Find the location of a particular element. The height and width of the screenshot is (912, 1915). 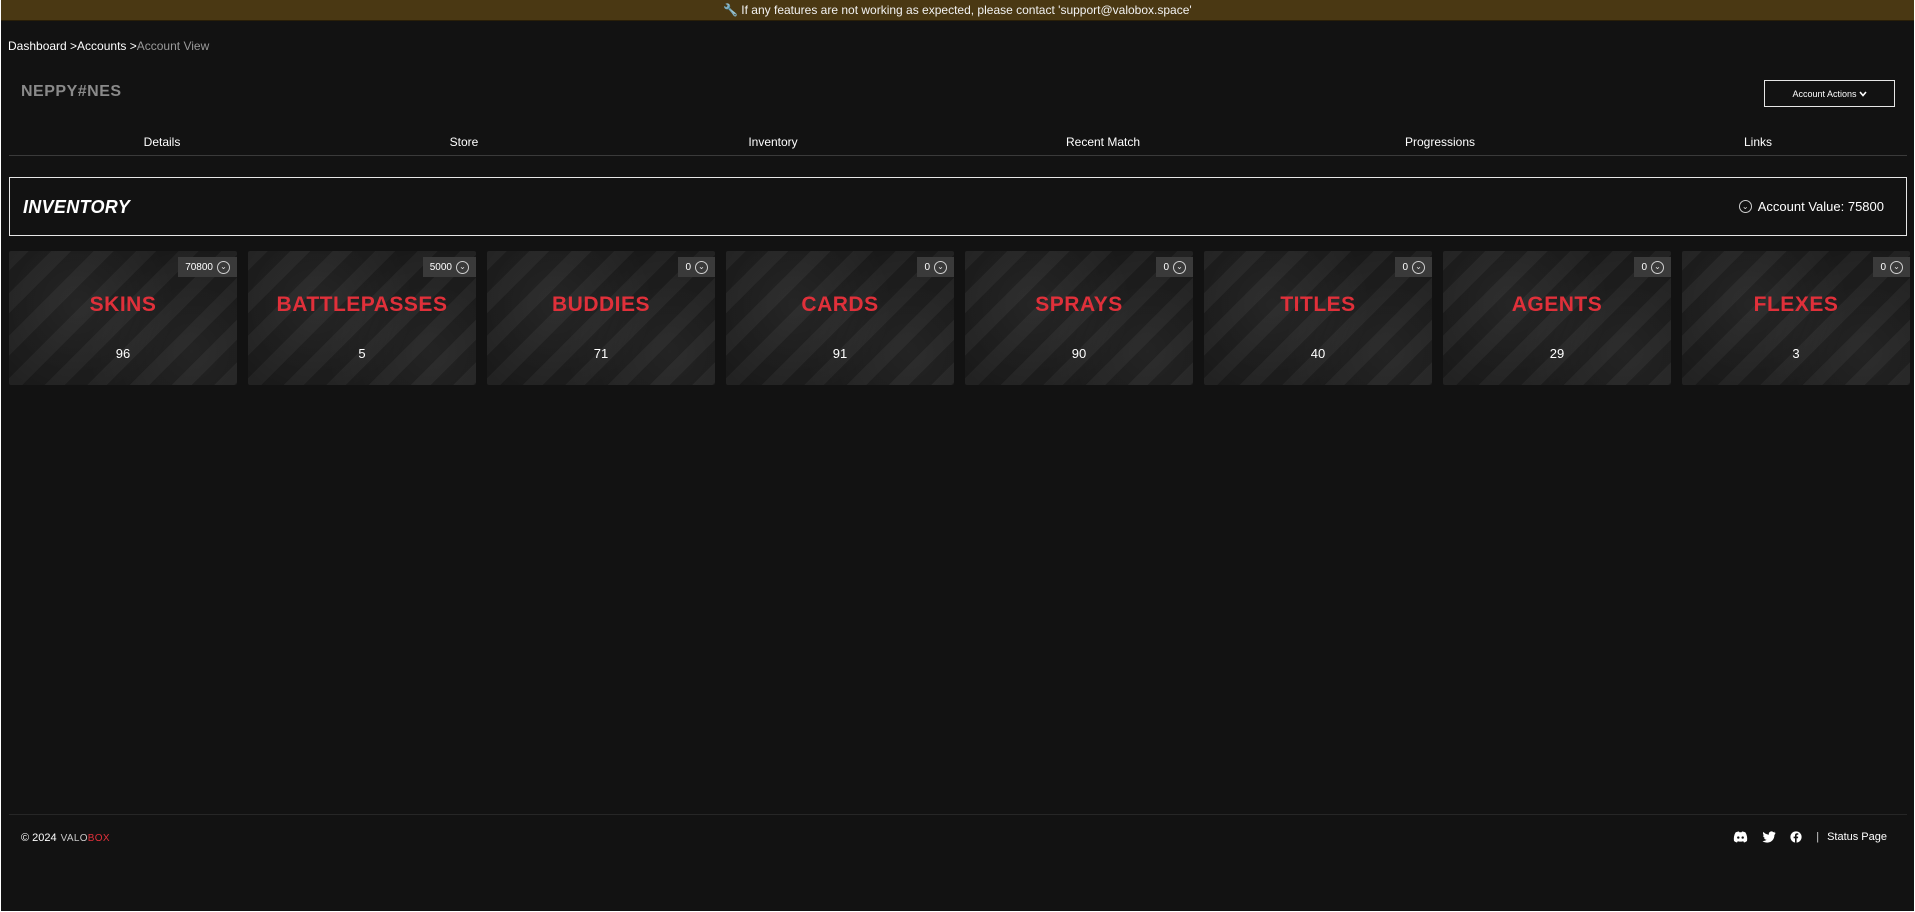

tab-inventory: Inventory is located at coordinates (772, 142).